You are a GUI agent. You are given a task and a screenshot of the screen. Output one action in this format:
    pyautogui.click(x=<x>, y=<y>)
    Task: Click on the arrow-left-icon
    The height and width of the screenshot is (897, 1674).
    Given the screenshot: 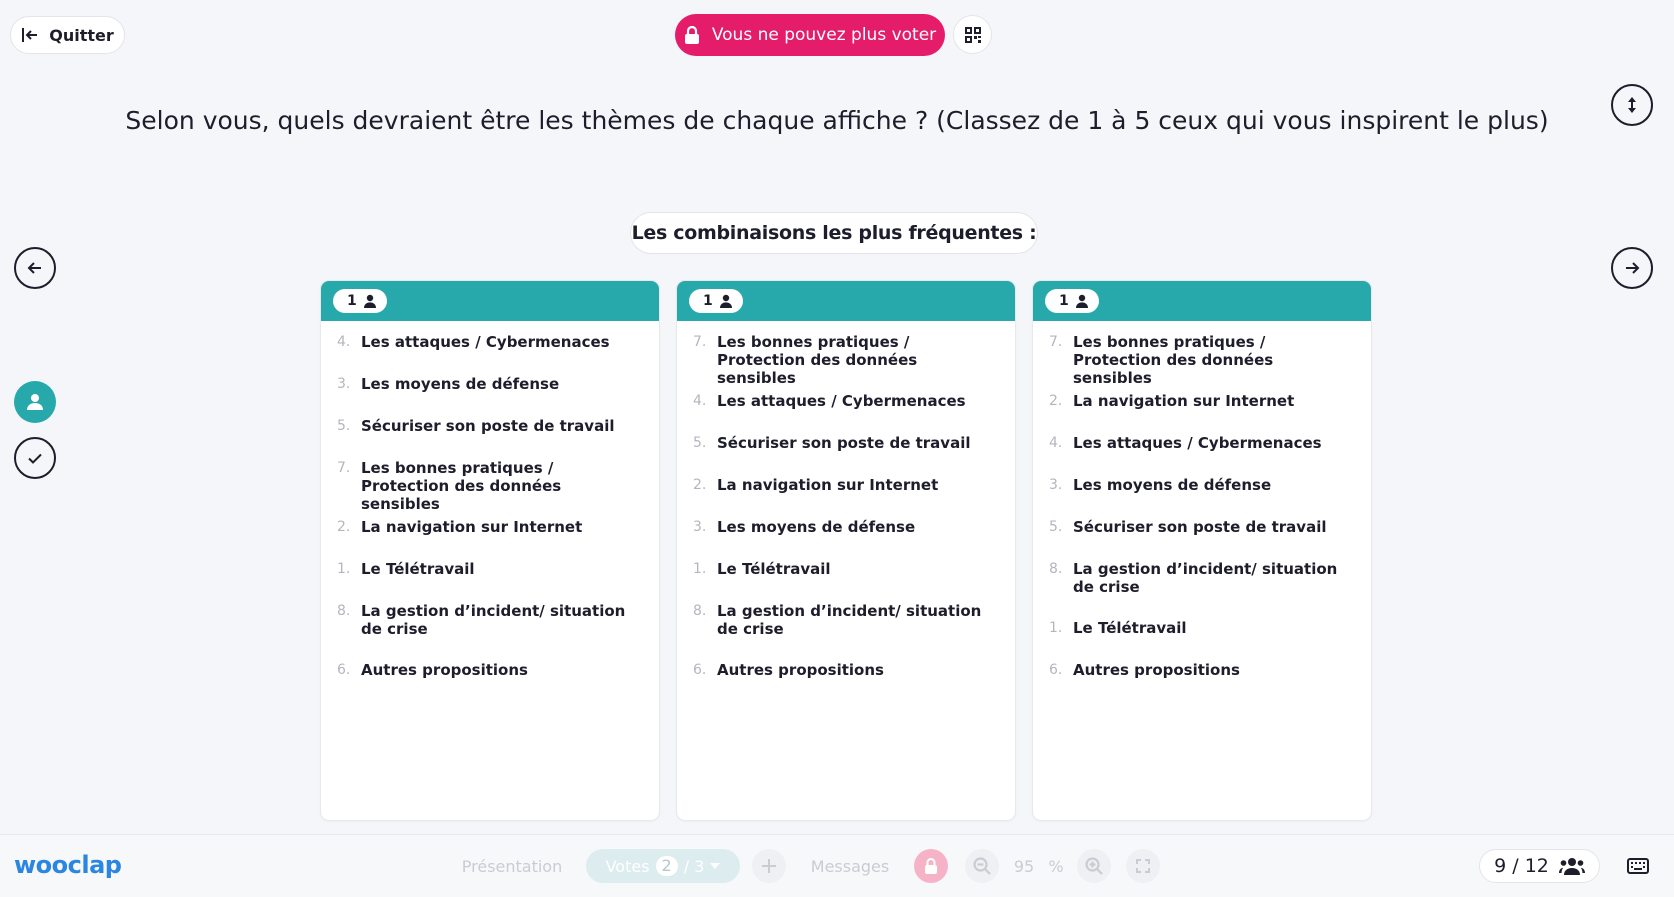 What is the action you would take?
    pyautogui.click(x=34, y=268)
    